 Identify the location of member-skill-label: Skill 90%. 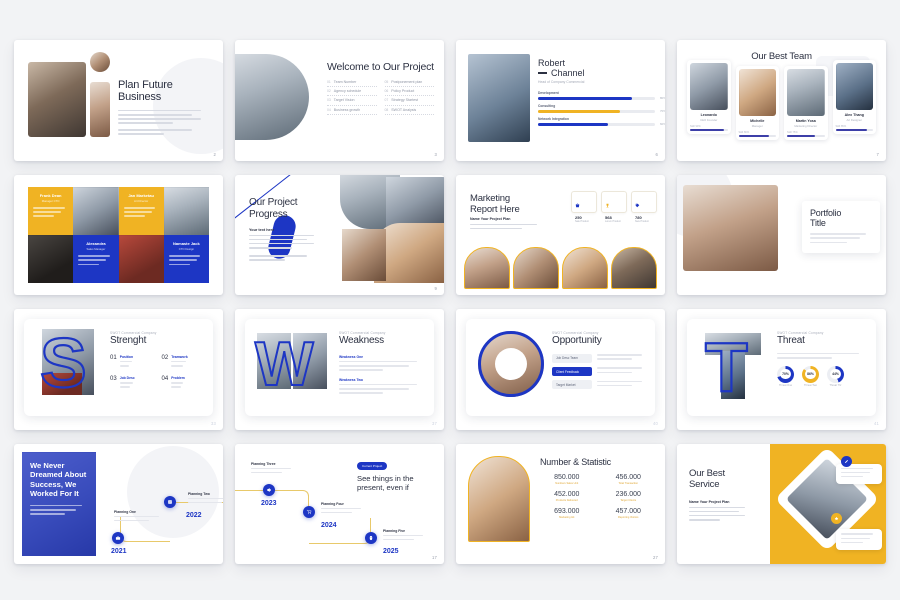
(695, 126).